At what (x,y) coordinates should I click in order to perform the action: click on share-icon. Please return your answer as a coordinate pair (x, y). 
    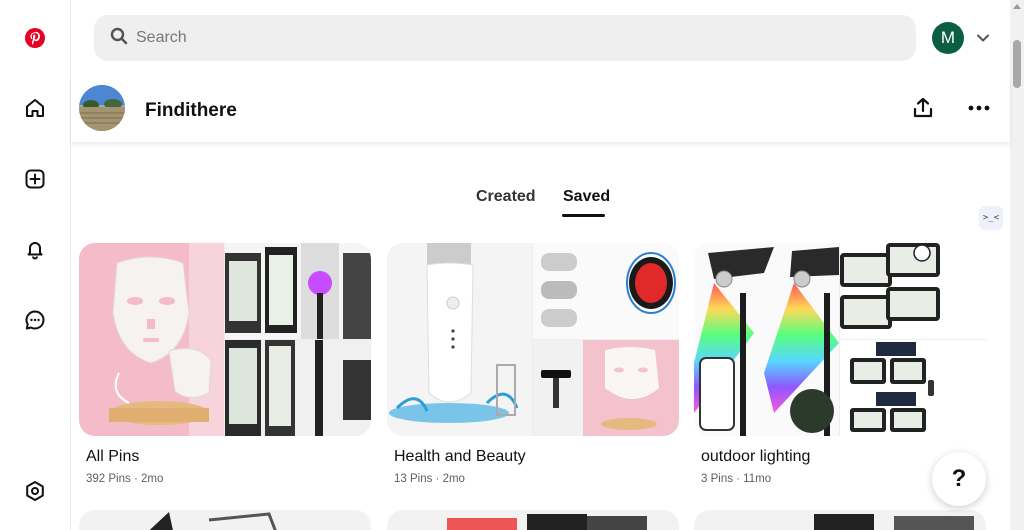
    Looking at the image, I should click on (923, 108).